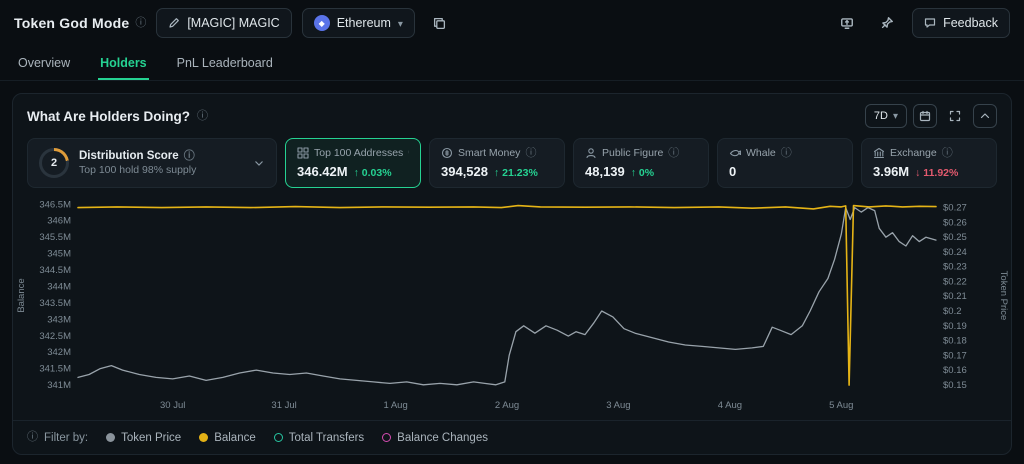 The height and width of the screenshot is (464, 1024). I want to click on copy-icon, so click(440, 23).